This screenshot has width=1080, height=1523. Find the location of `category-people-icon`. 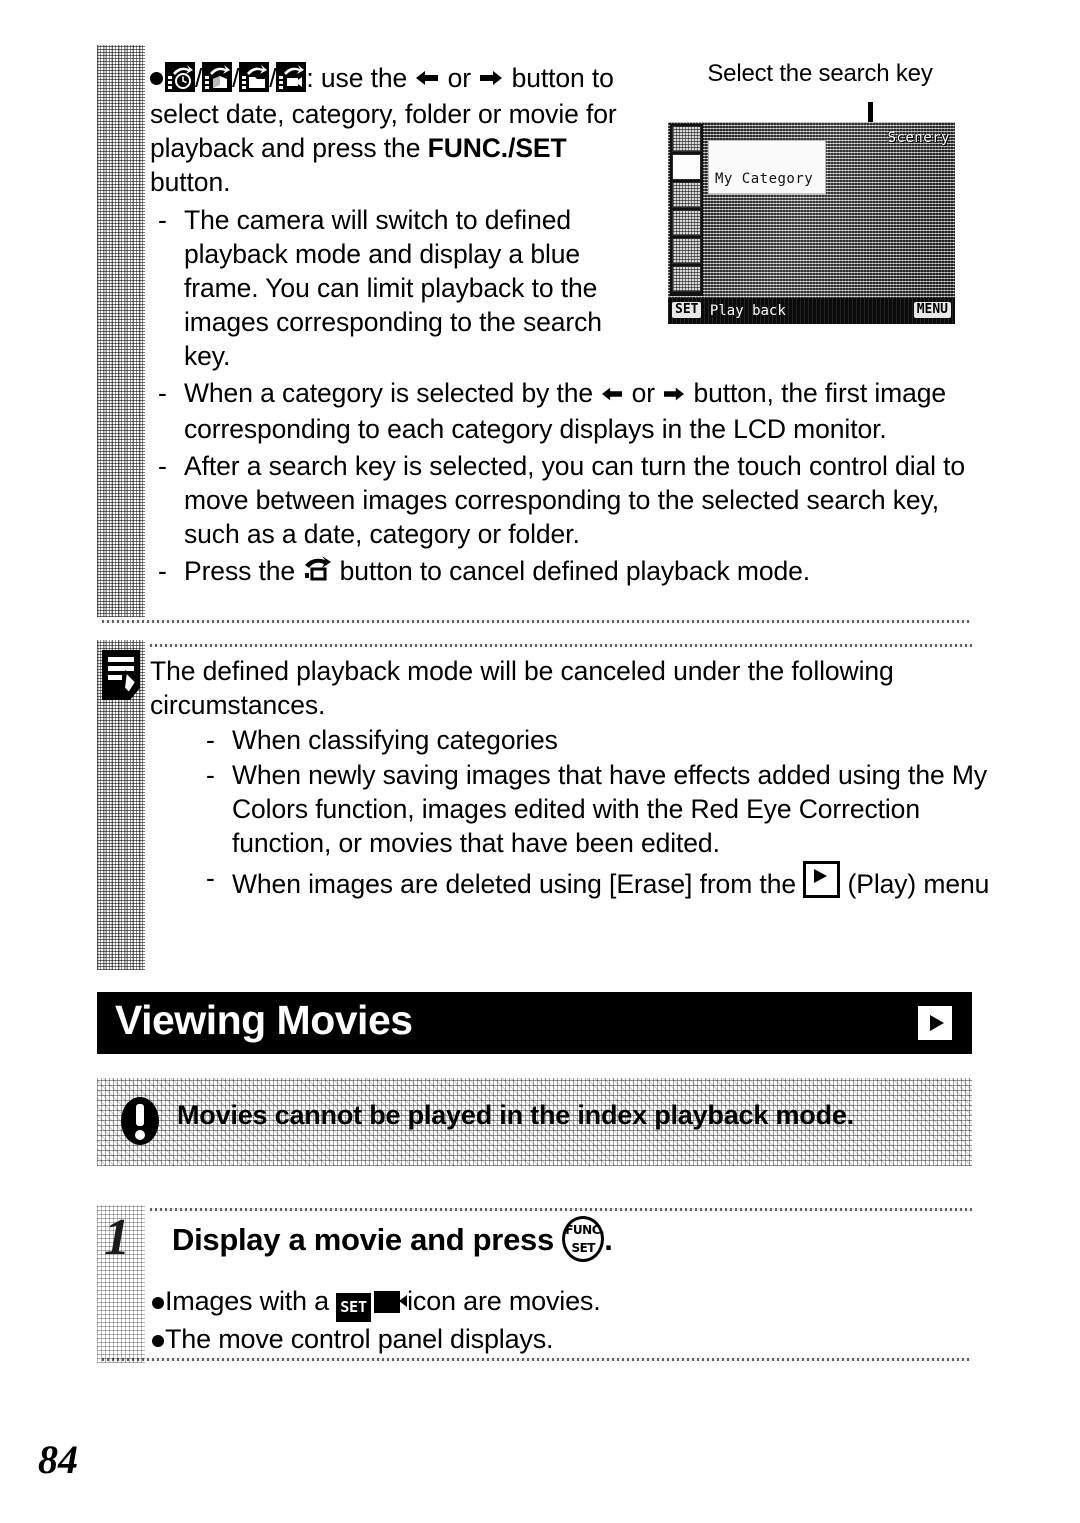

category-people-icon is located at coordinates (686, 167).